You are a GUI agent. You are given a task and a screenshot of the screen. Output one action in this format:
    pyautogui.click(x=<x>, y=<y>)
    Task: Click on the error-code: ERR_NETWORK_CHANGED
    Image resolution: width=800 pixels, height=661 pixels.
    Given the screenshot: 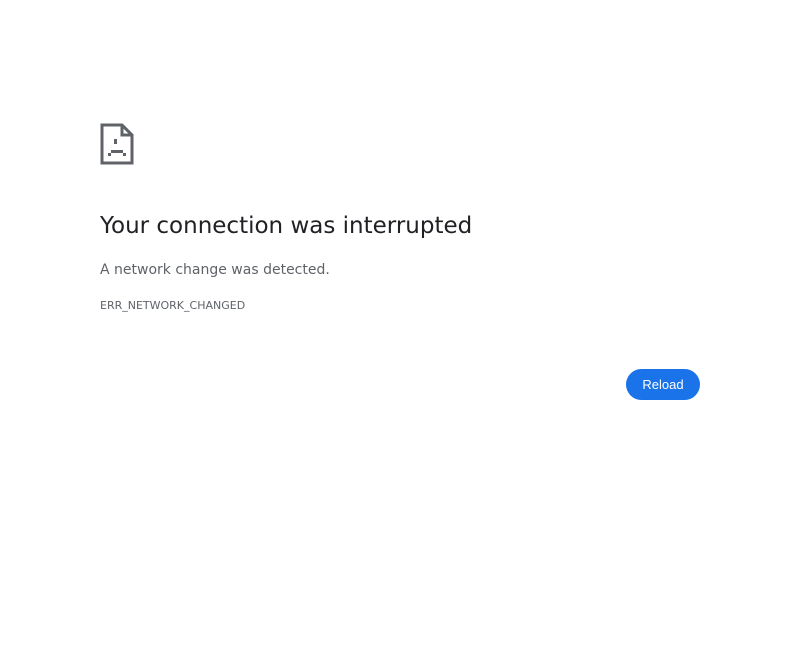 What is the action you would take?
    pyautogui.click(x=172, y=306)
    